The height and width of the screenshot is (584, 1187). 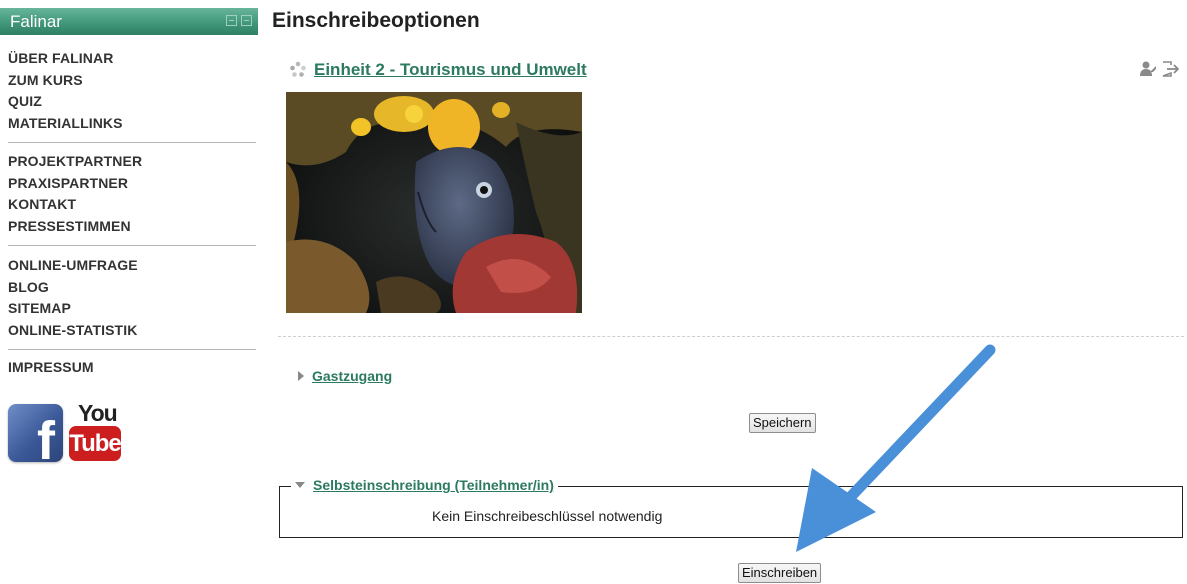 I want to click on sidebar-item-blog: BLOG, so click(x=132, y=288).